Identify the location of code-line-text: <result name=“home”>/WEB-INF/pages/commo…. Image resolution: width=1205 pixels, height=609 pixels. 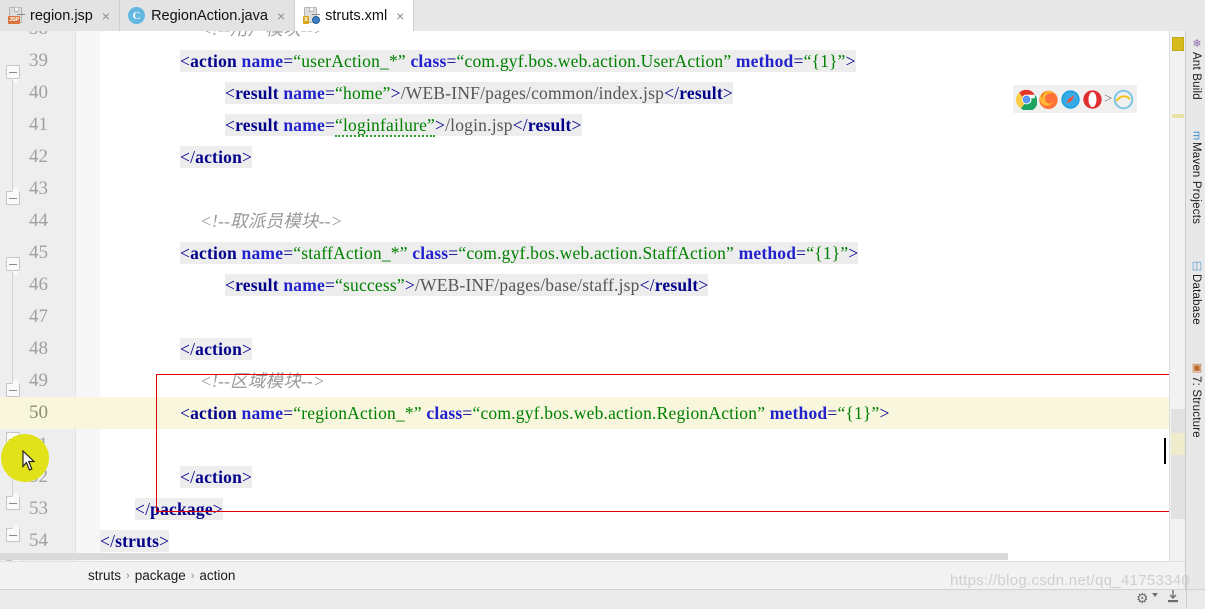
(479, 93).